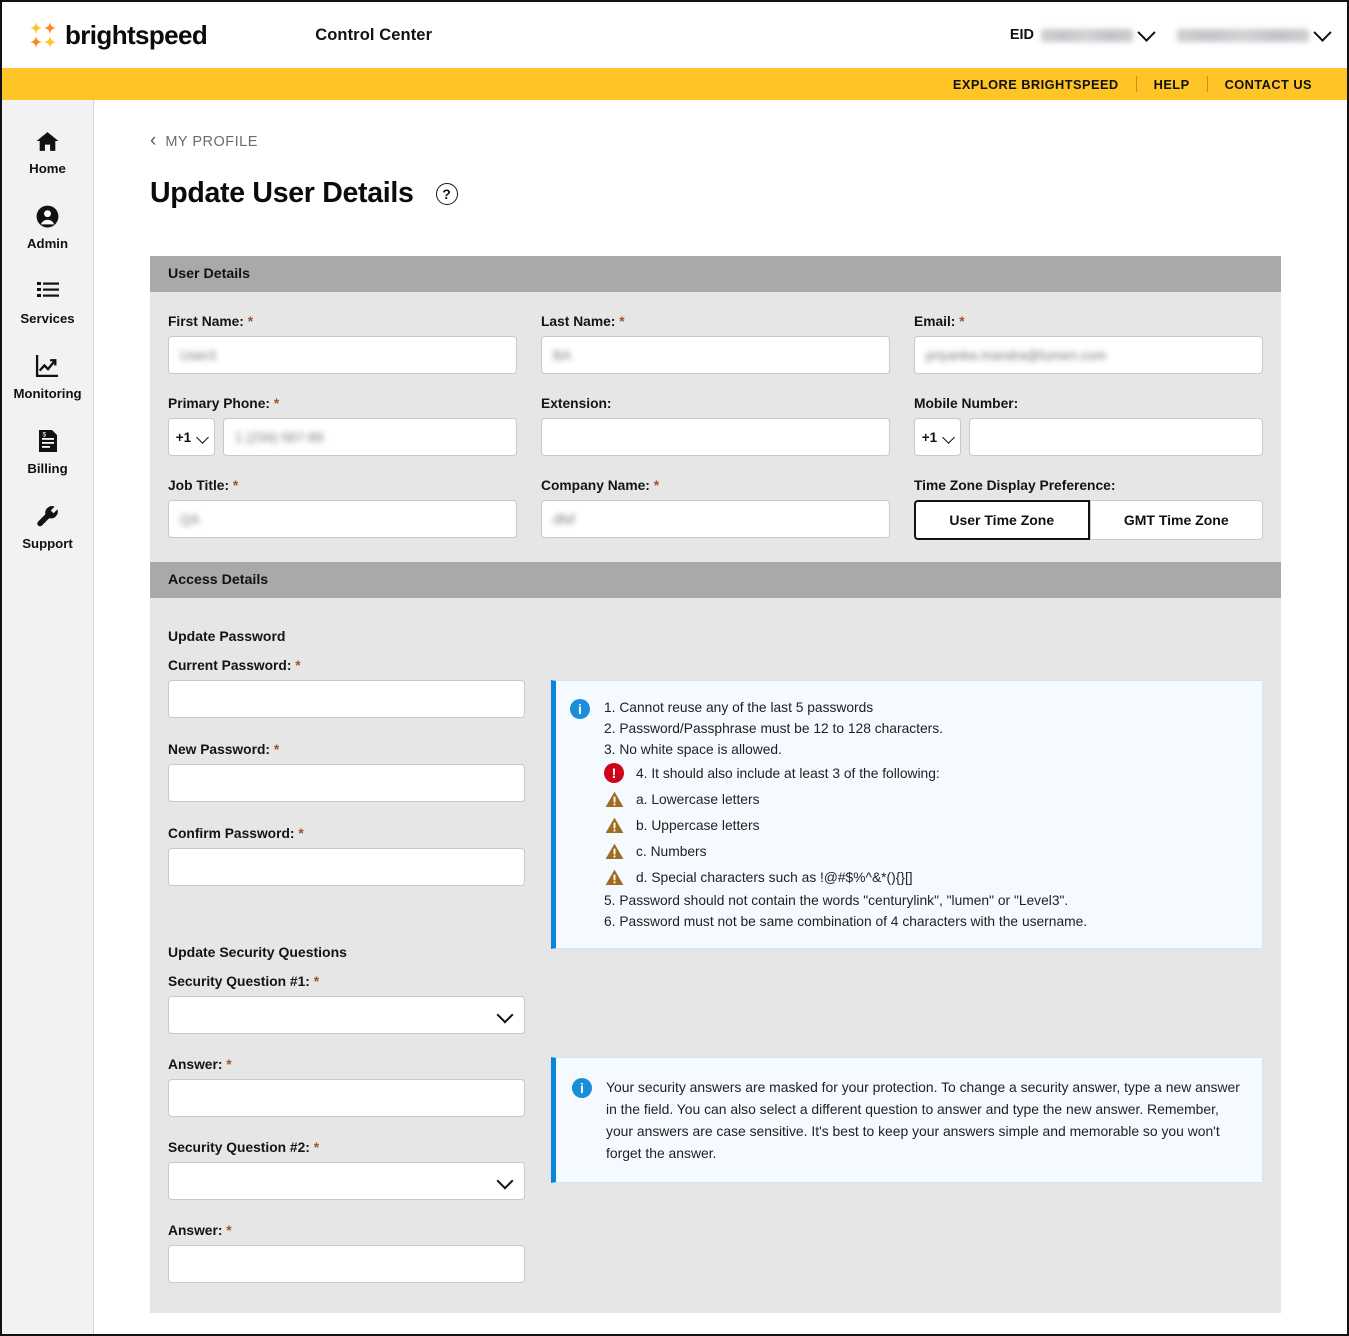  I want to click on home-icon, so click(48, 141).